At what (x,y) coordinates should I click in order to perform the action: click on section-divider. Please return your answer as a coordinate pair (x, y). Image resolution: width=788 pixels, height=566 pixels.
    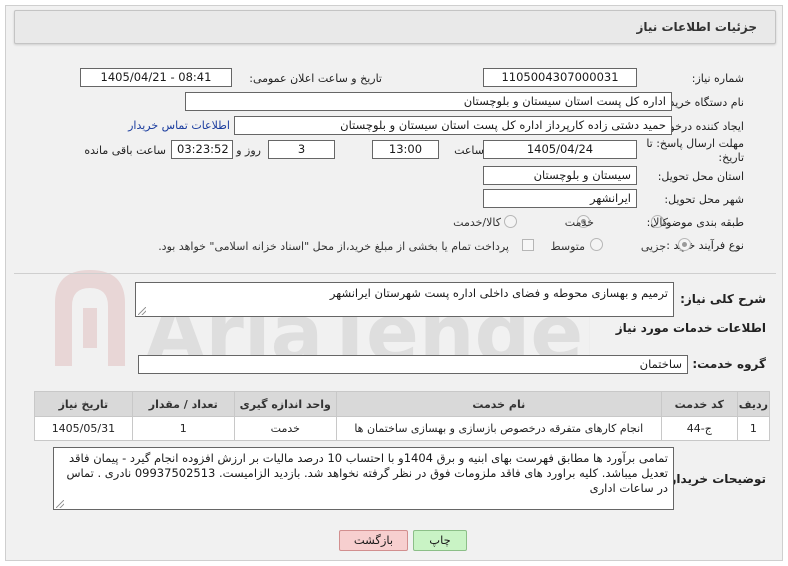
    Looking at the image, I should click on (395, 273).